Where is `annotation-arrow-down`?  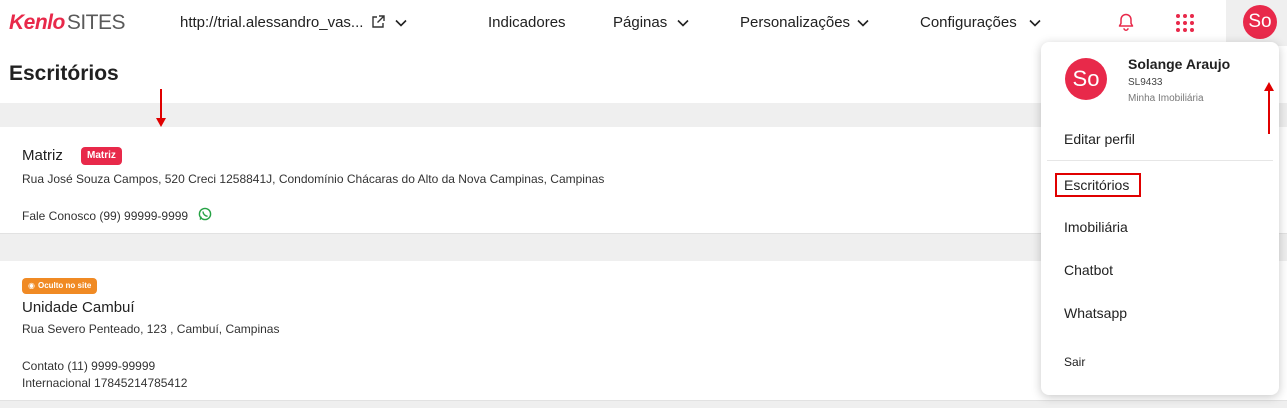 annotation-arrow-down is located at coordinates (161, 108).